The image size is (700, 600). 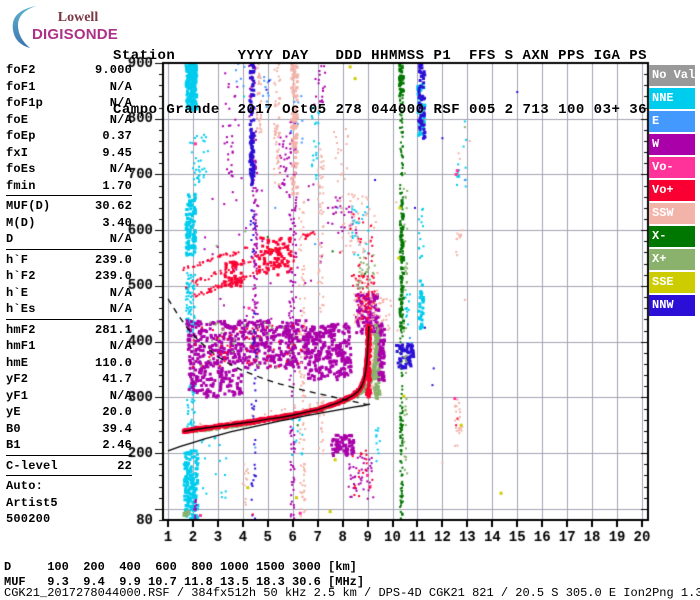 I want to click on legend-item-x+: X+, so click(x=672, y=259).